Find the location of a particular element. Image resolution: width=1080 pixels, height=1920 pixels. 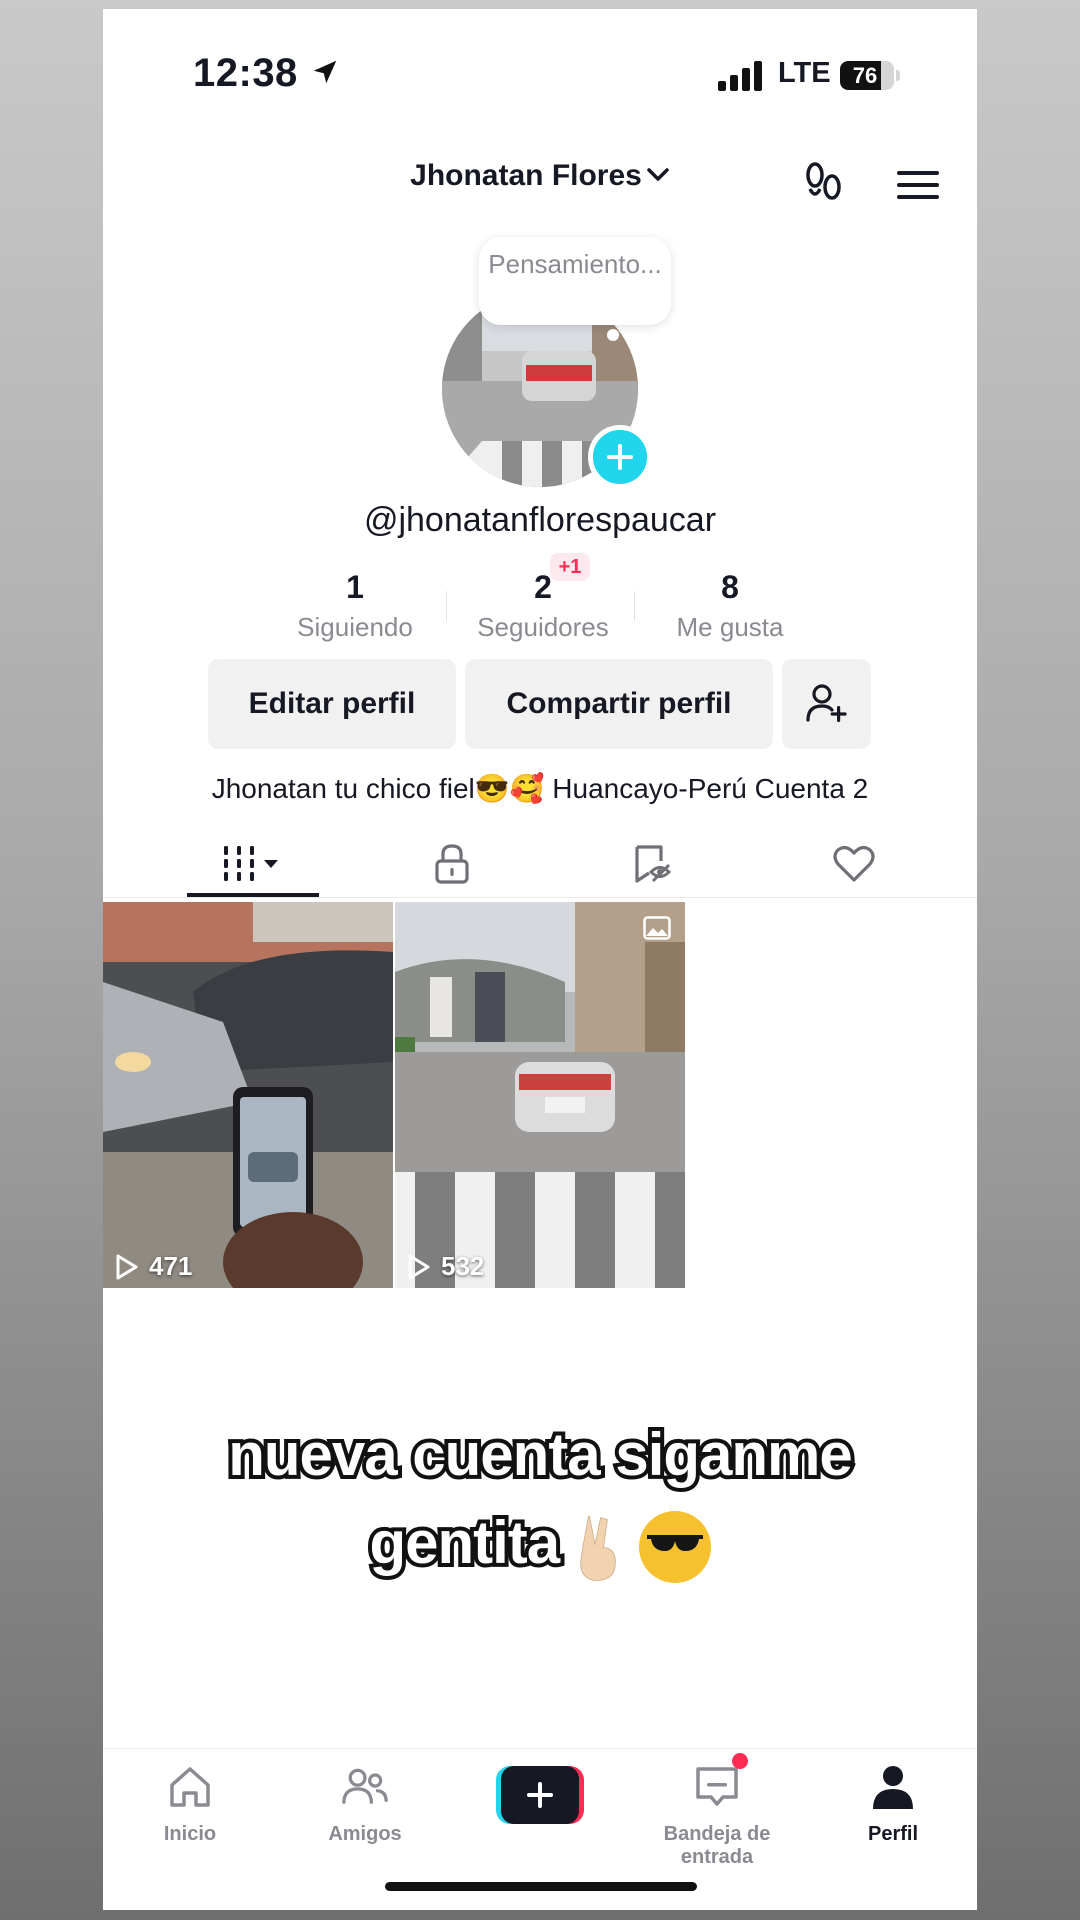

nav-profile: Perfil is located at coordinates (892, 1804).